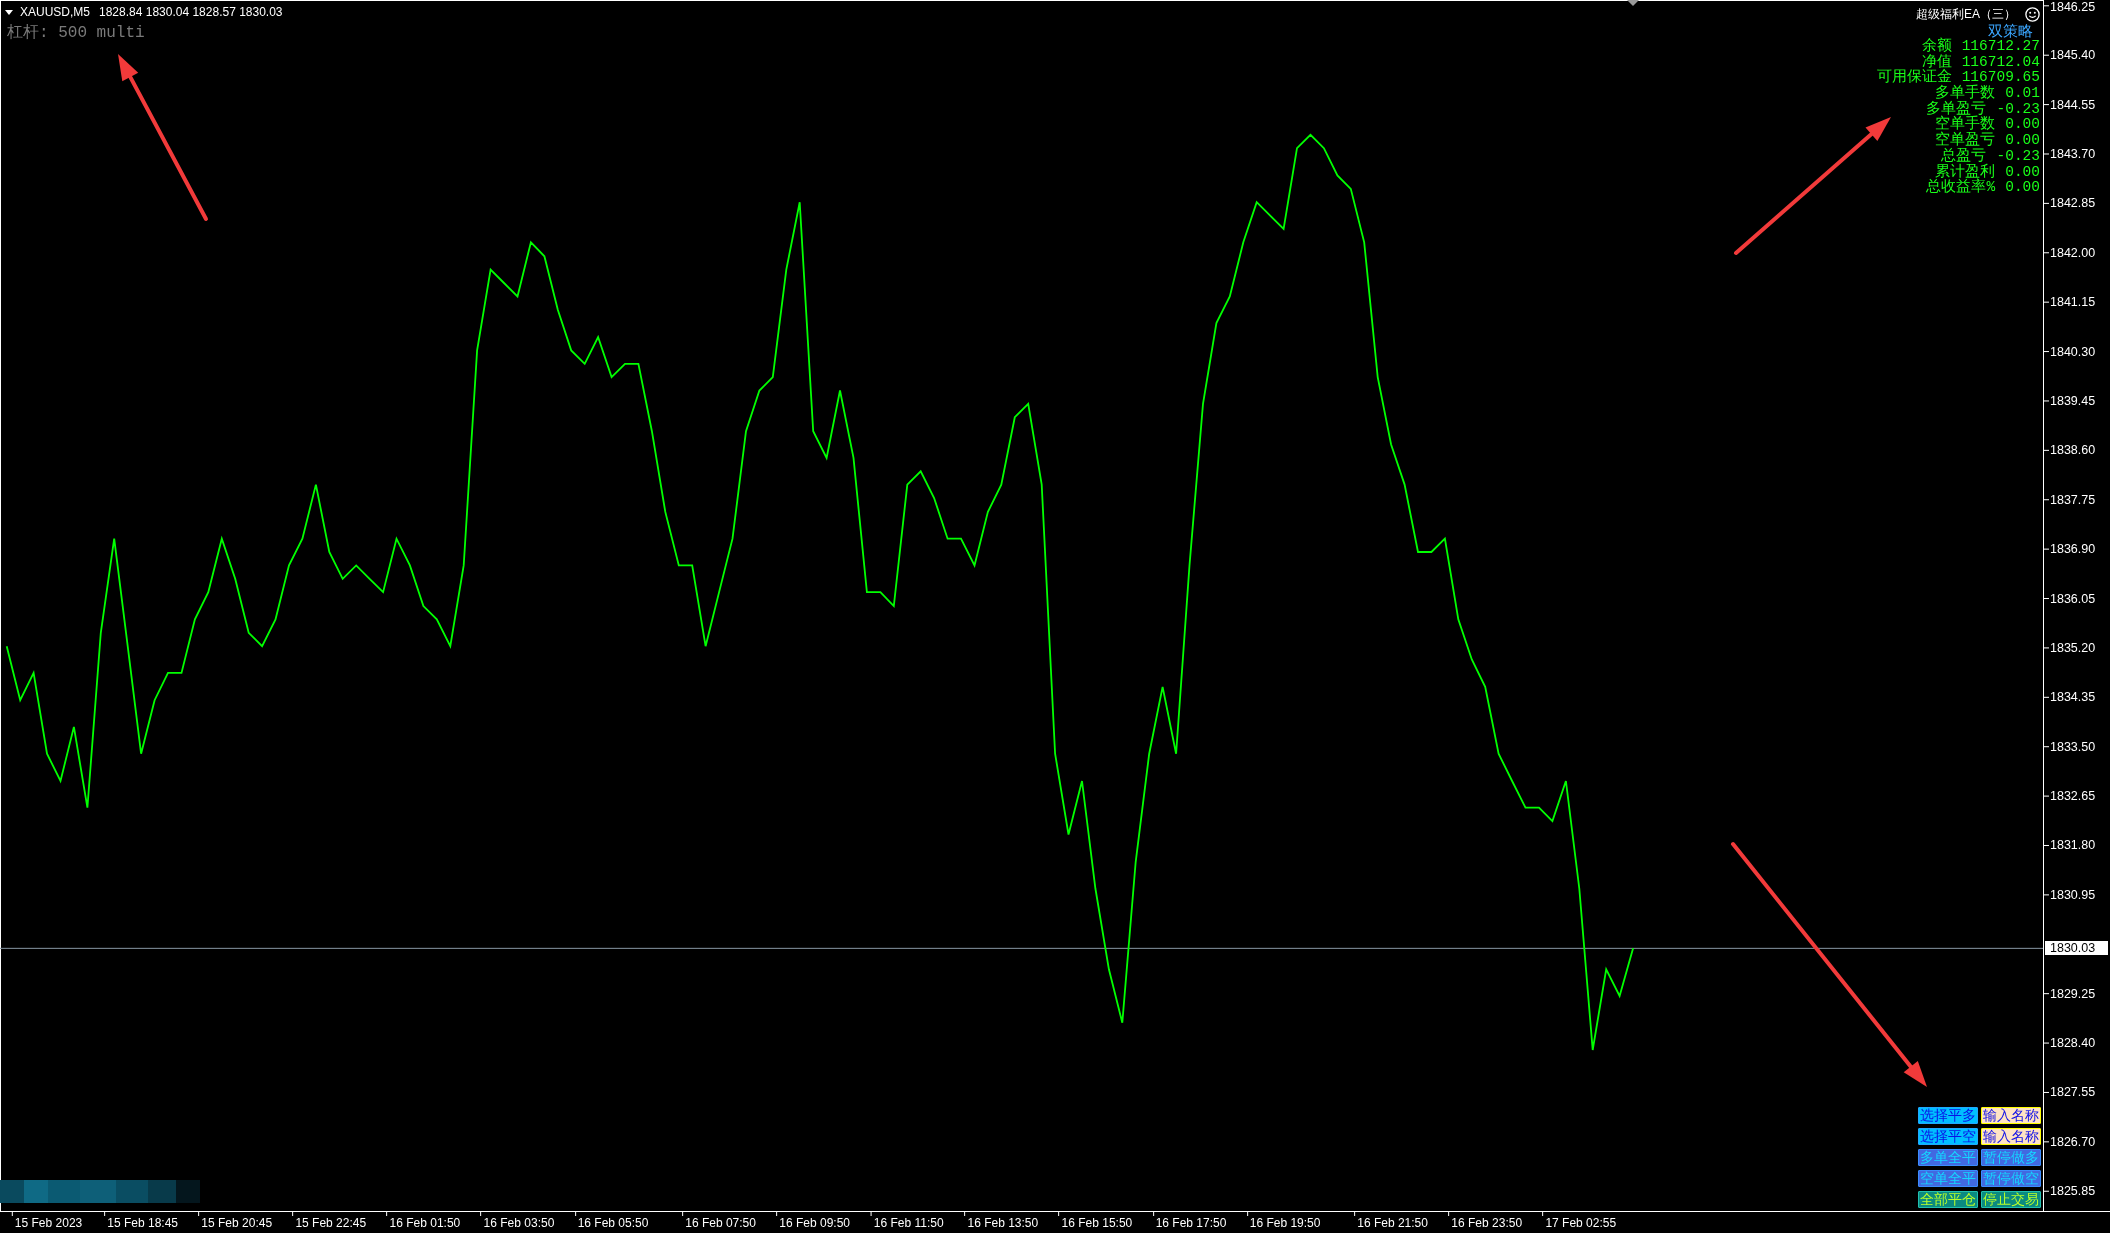 The width and height of the screenshot is (2110, 1233). What do you see at coordinates (611, 1221) in the screenshot?
I see `time-tick-label: 16 Feb 05:50` at bounding box center [611, 1221].